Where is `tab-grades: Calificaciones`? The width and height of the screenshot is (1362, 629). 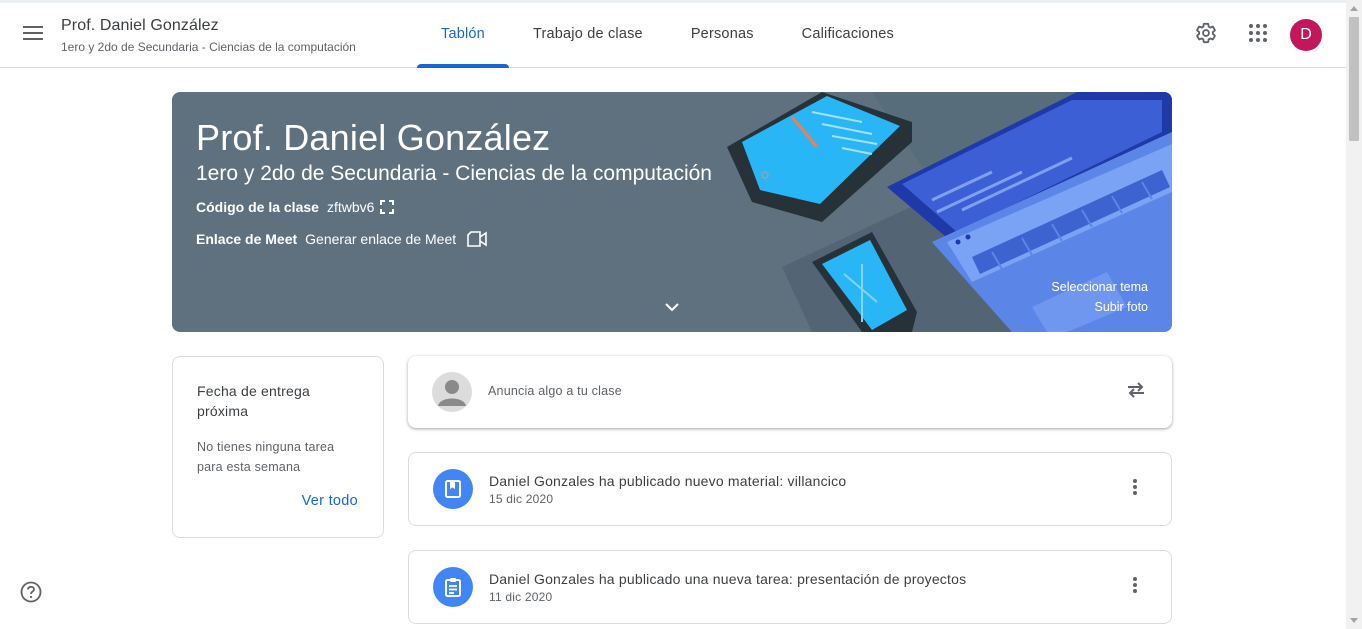
tab-grades: Calificaciones is located at coordinates (848, 34).